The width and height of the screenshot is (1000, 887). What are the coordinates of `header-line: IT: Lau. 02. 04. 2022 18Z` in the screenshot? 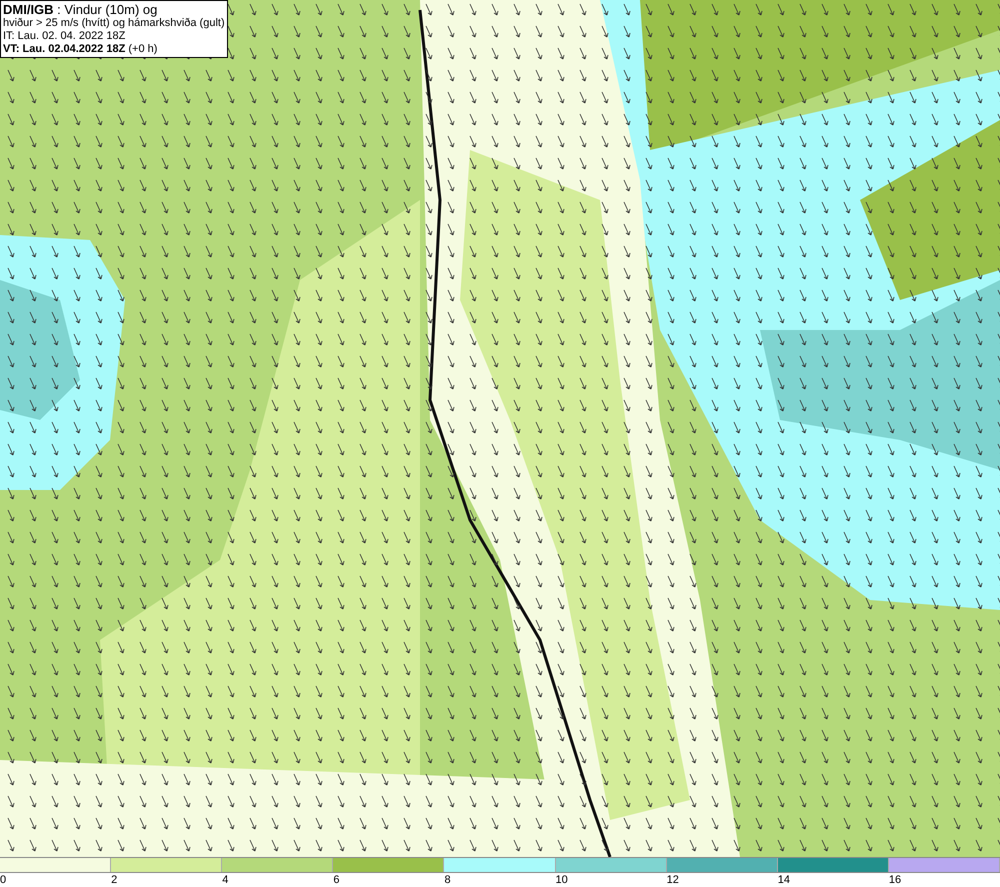 It's located at (64, 36).